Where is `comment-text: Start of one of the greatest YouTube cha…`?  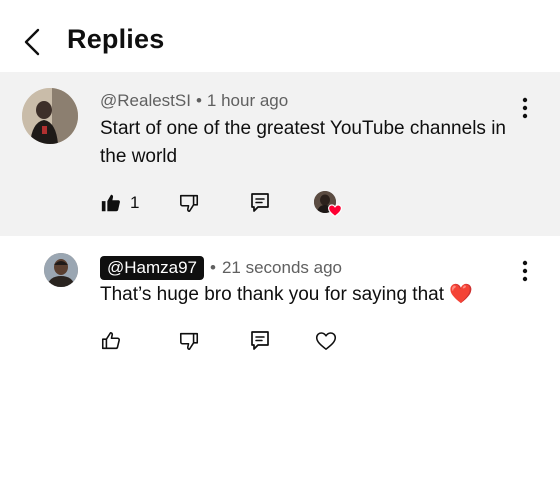
comment-text: Start of one of the greatest YouTube cha… is located at coordinates (303, 142).